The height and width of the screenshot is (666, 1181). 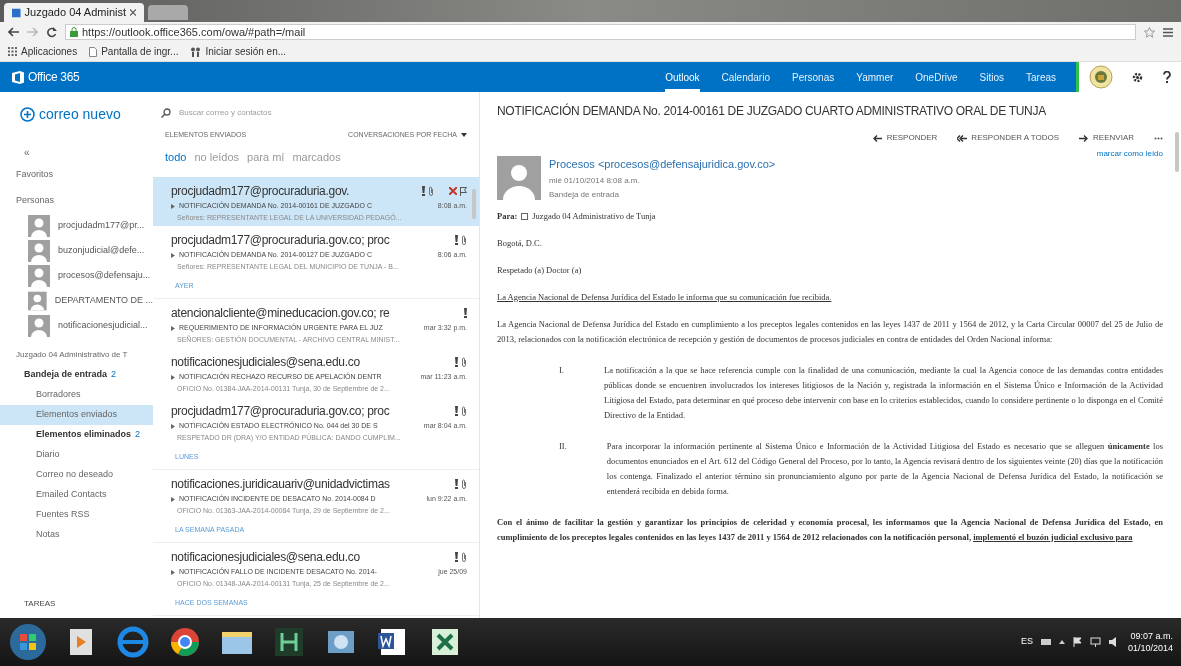 What do you see at coordinates (991, 77) in the screenshot?
I see `nav-link: Sitios` at bounding box center [991, 77].